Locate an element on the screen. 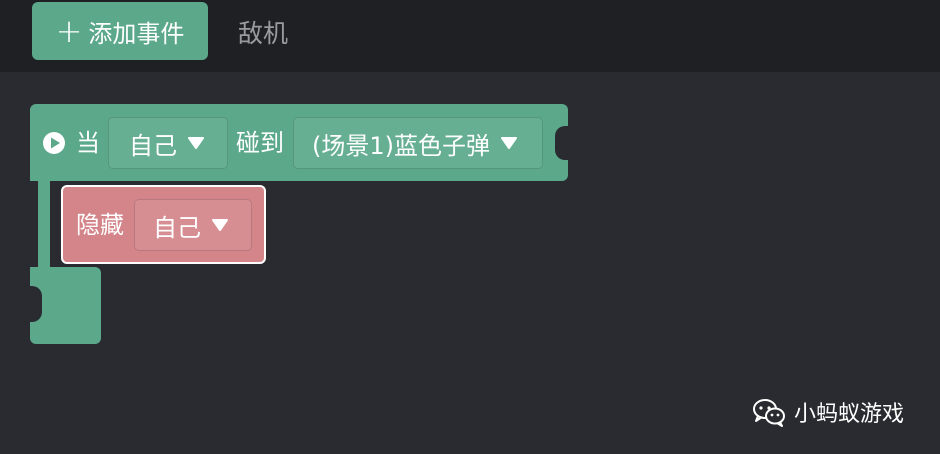 The width and height of the screenshot is (940, 454). hide-action-label: 隐藏 is located at coordinates (100, 225).